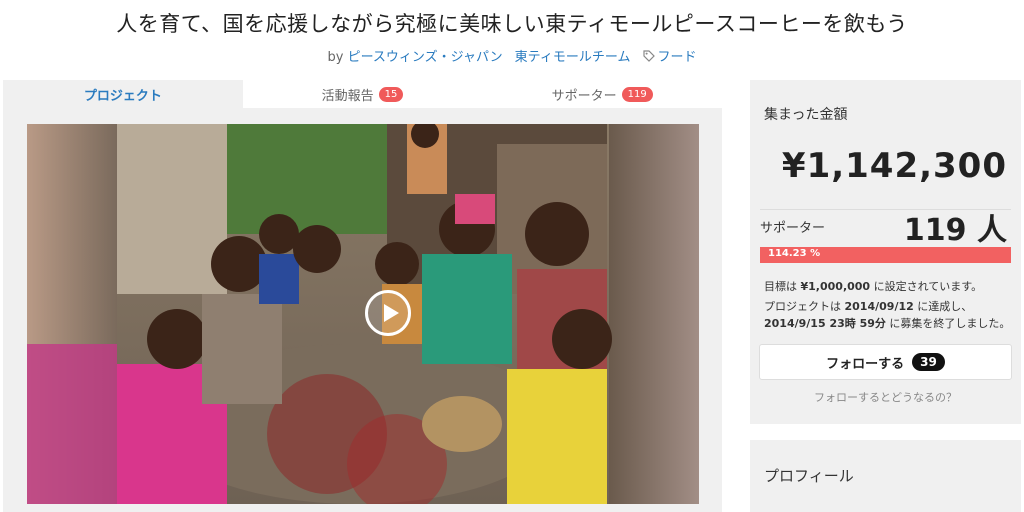  What do you see at coordinates (950, 323) in the screenshot?
I see `done-post: に募集を終了しました。` at bounding box center [950, 323].